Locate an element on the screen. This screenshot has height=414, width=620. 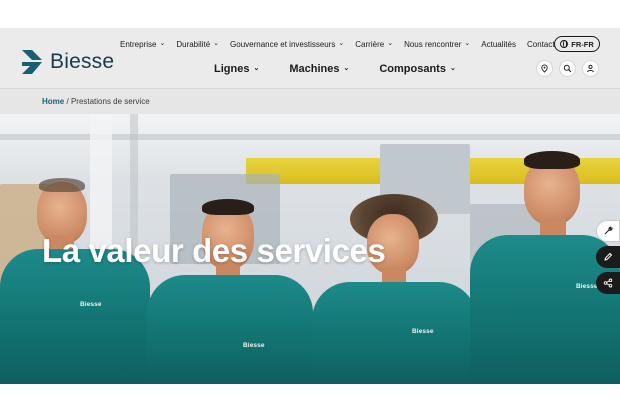
topnav-item-actualites: Actualités is located at coordinates (498, 44).